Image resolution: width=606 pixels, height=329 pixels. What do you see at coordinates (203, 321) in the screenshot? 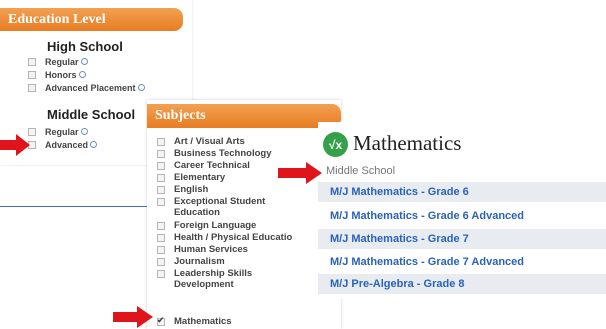
I see `subject-mathematics-label: Mathematics` at bounding box center [203, 321].